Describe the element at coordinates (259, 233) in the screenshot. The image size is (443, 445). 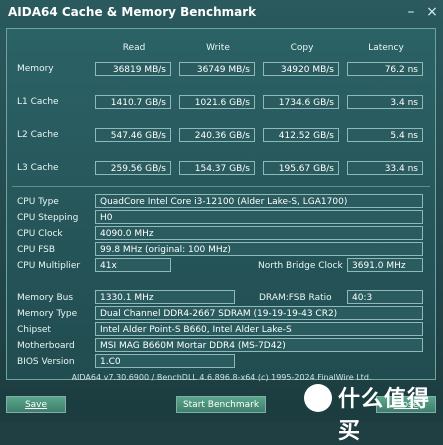
I see `cpu-clock-value: 4090.0 MHz` at that location.